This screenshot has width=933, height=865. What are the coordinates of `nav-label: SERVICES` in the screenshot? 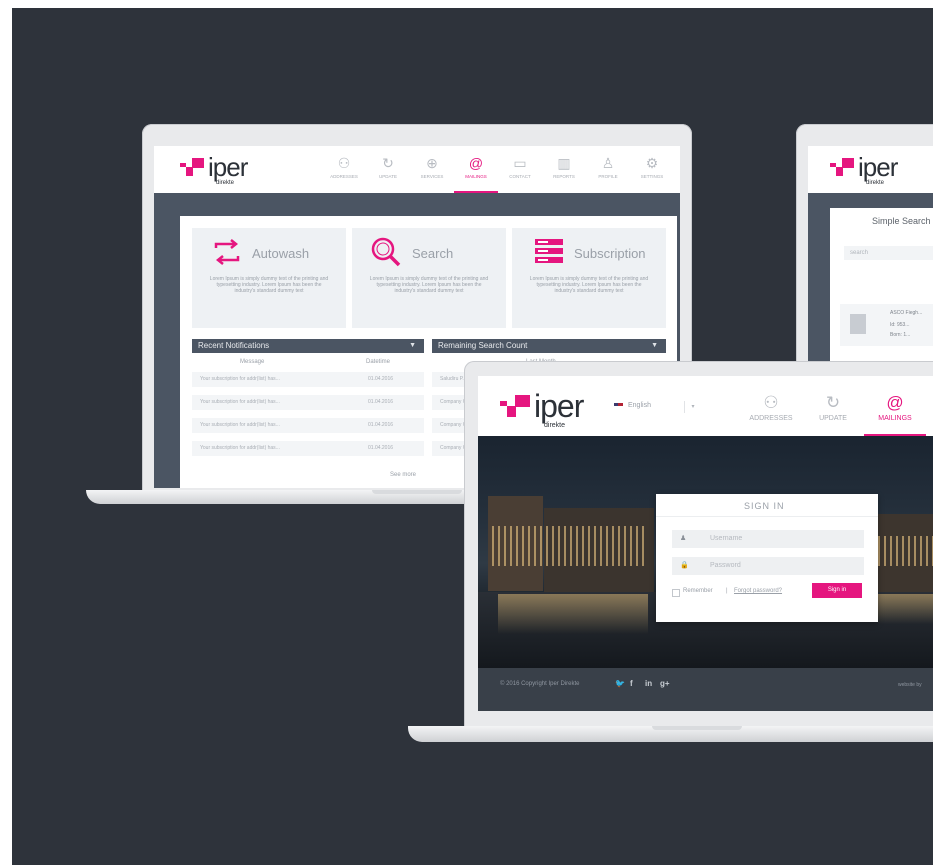 It's located at (432, 176).